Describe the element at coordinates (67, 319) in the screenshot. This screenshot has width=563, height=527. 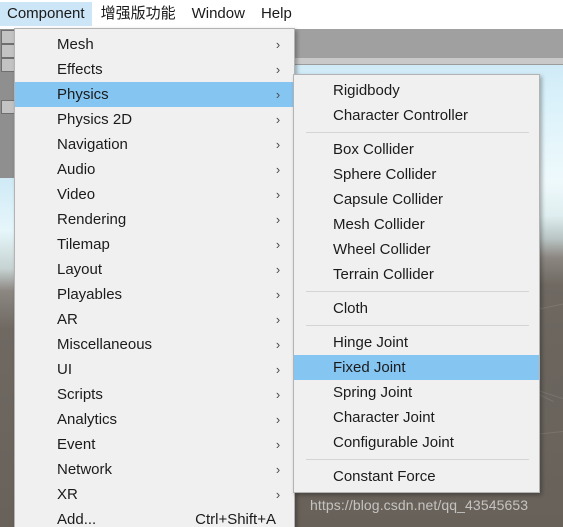
I see `menu-item-label: AR` at that location.